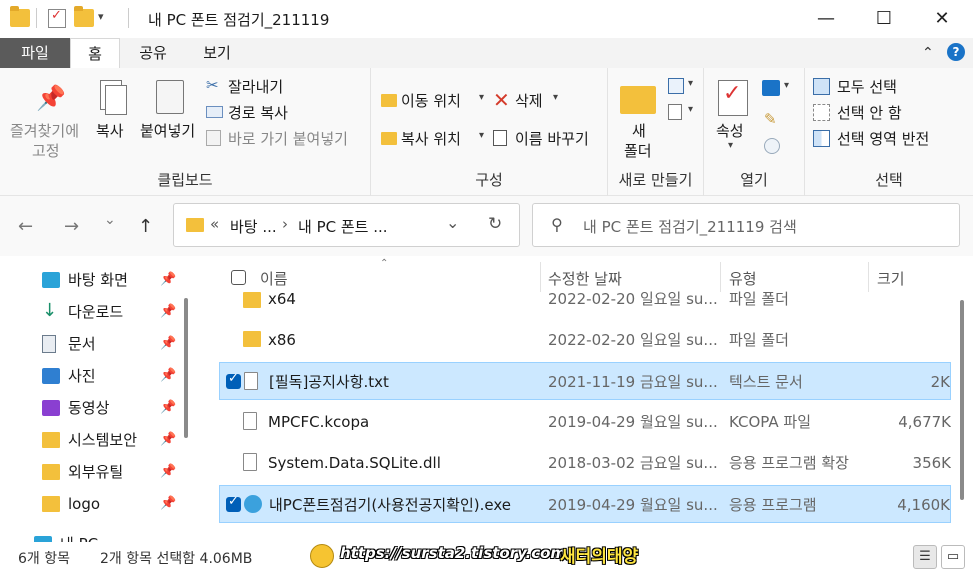 This screenshot has height=572, width=973. Describe the element at coordinates (329, 382) in the screenshot. I see `file-name: [필독]공지사항.txt` at that location.